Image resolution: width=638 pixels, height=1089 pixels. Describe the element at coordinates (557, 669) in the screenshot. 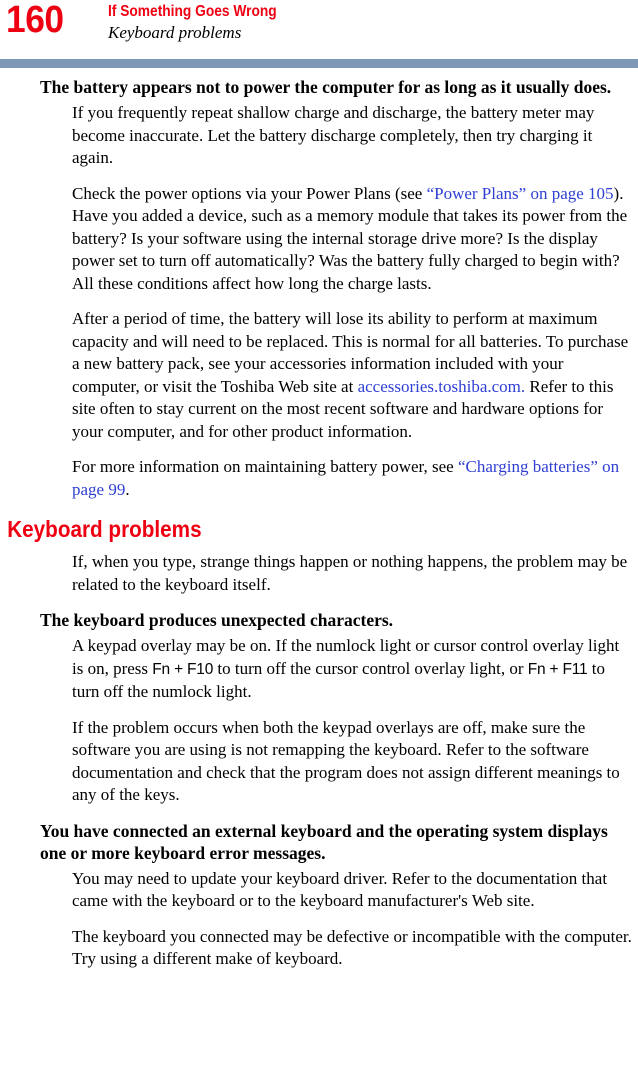

I see `key-combo-fn-f11: Fn + F11` at that location.